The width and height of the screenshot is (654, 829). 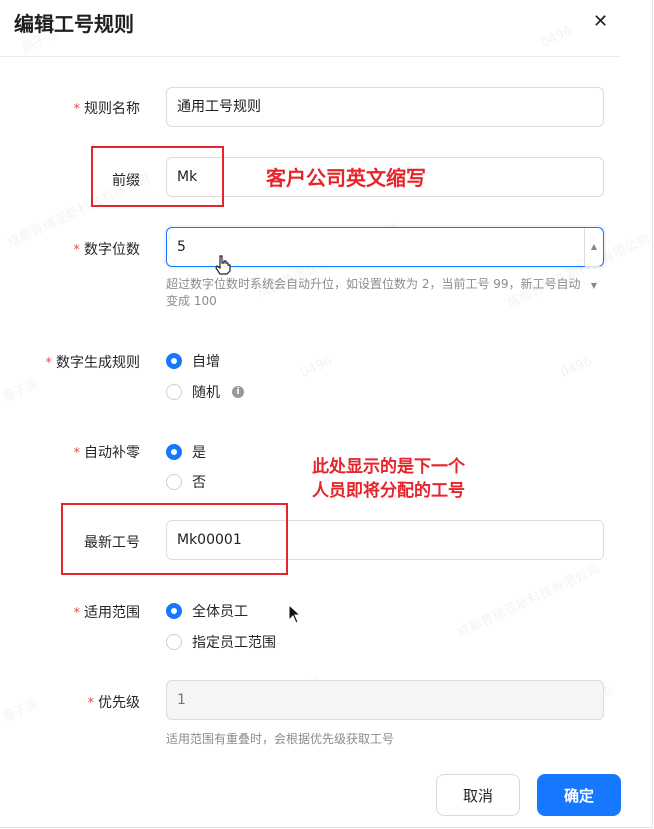 I want to click on radio-yes: 是, so click(x=186, y=452).